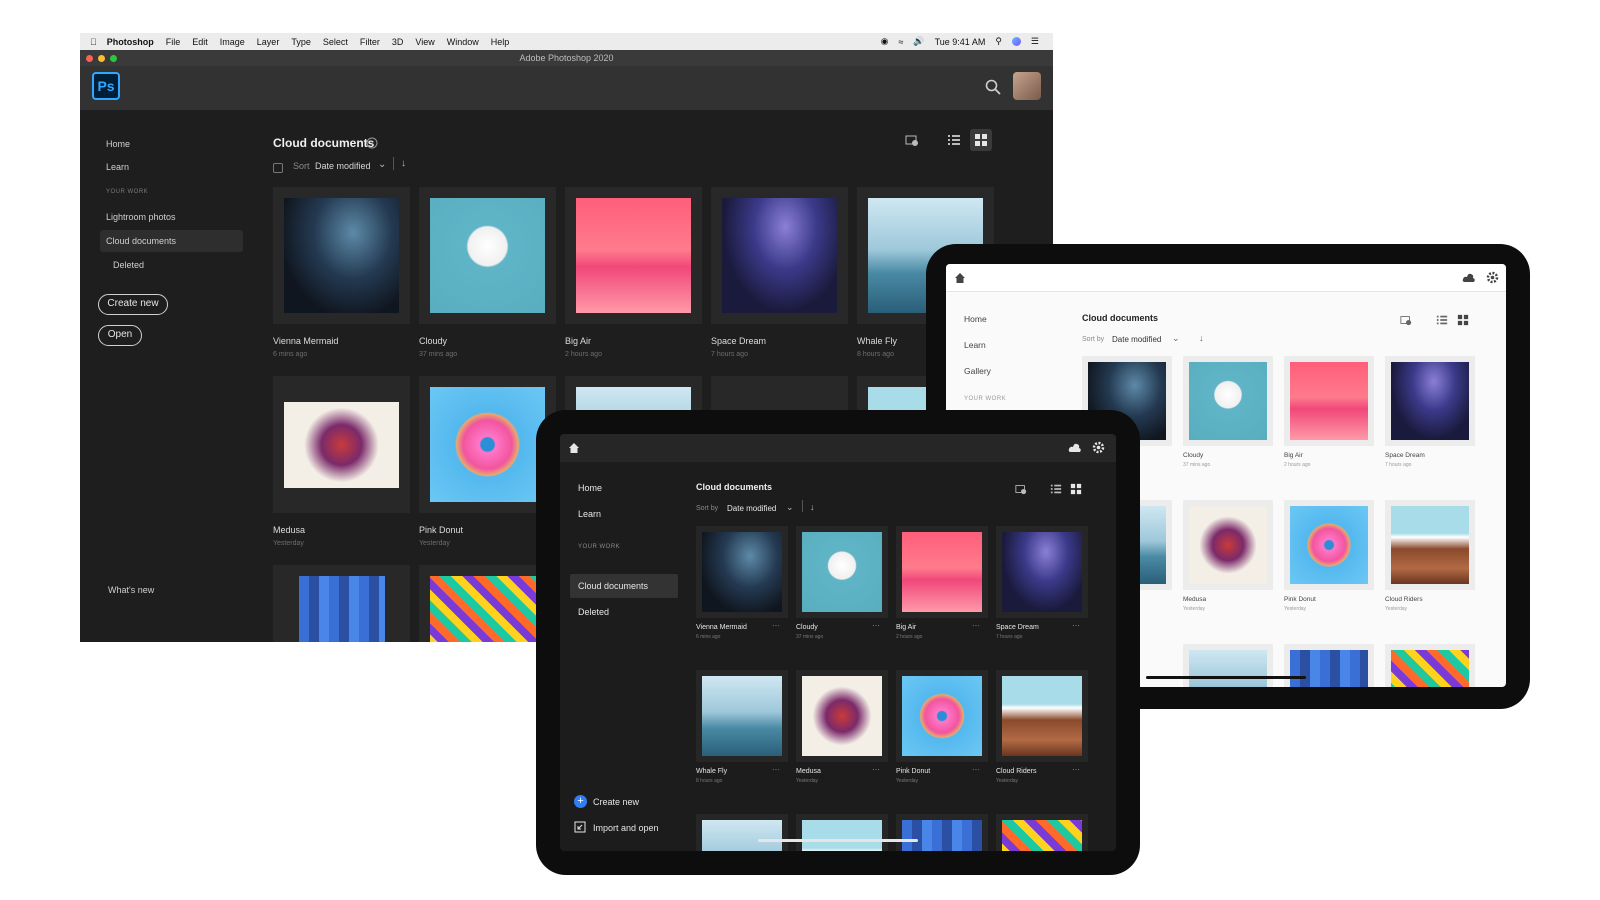  What do you see at coordinates (626, 828) in the screenshot?
I see `import-and-open-button: Import and open` at bounding box center [626, 828].